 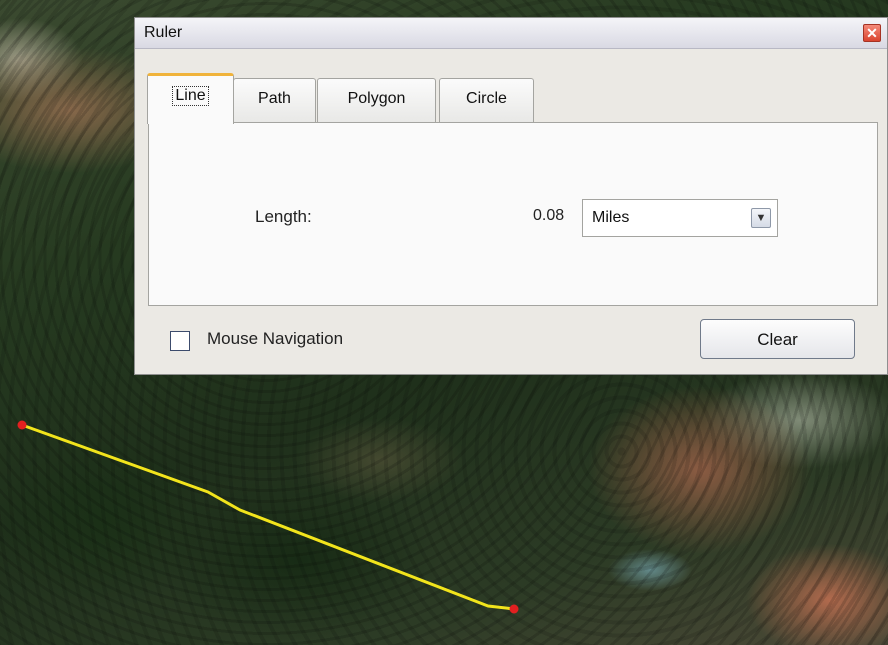 I want to click on unit-select: Miles ▼, so click(x=680, y=218).